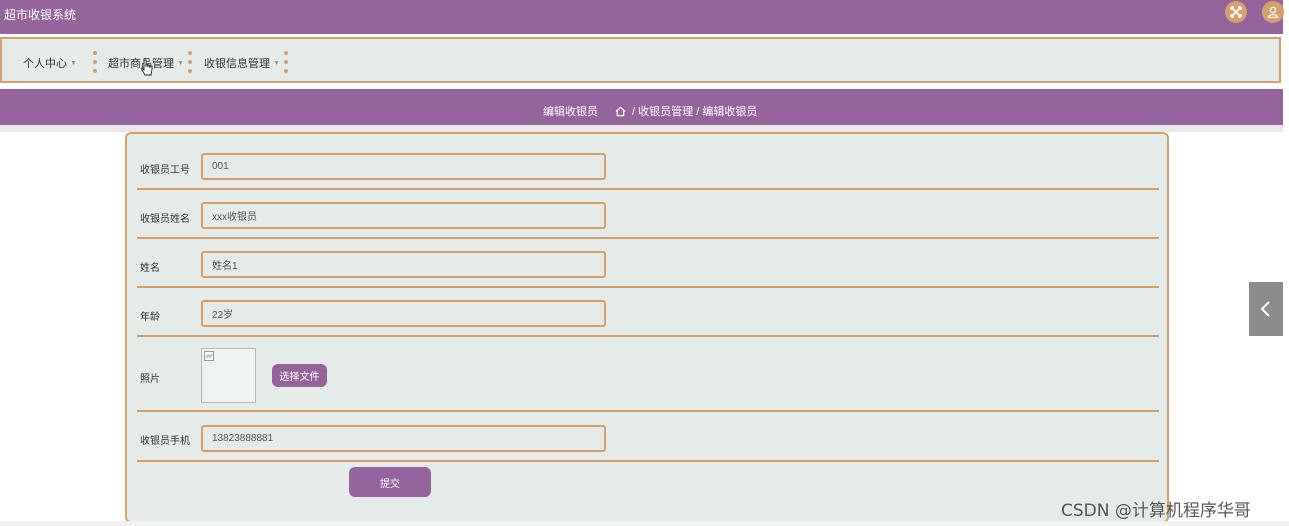  Describe the element at coordinates (147, 67) in the screenshot. I see `cursor-icon` at that location.